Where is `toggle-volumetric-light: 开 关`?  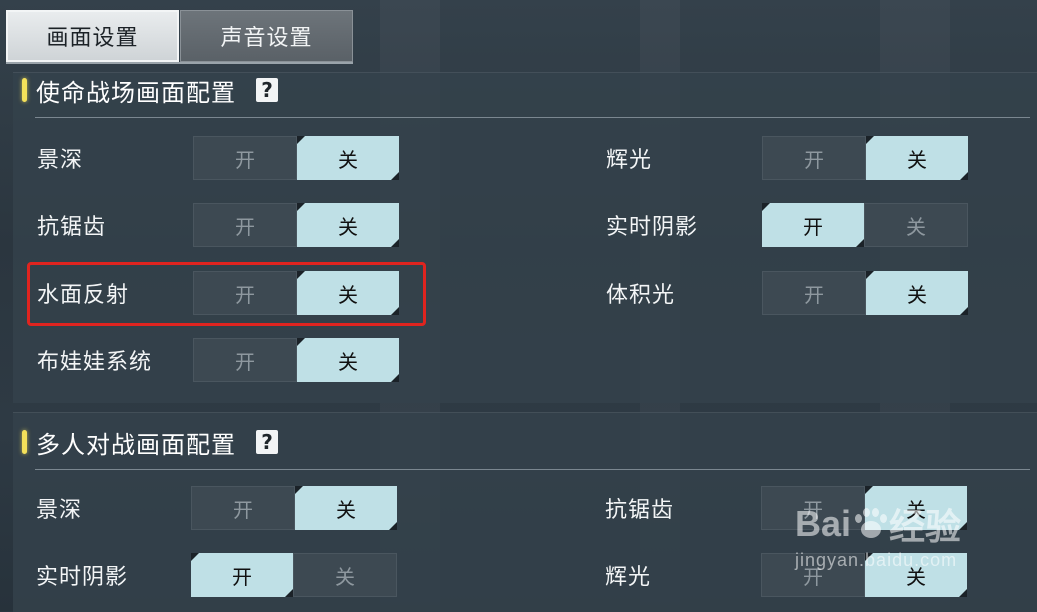 toggle-volumetric-light: 开 关 is located at coordinates (865, 293).